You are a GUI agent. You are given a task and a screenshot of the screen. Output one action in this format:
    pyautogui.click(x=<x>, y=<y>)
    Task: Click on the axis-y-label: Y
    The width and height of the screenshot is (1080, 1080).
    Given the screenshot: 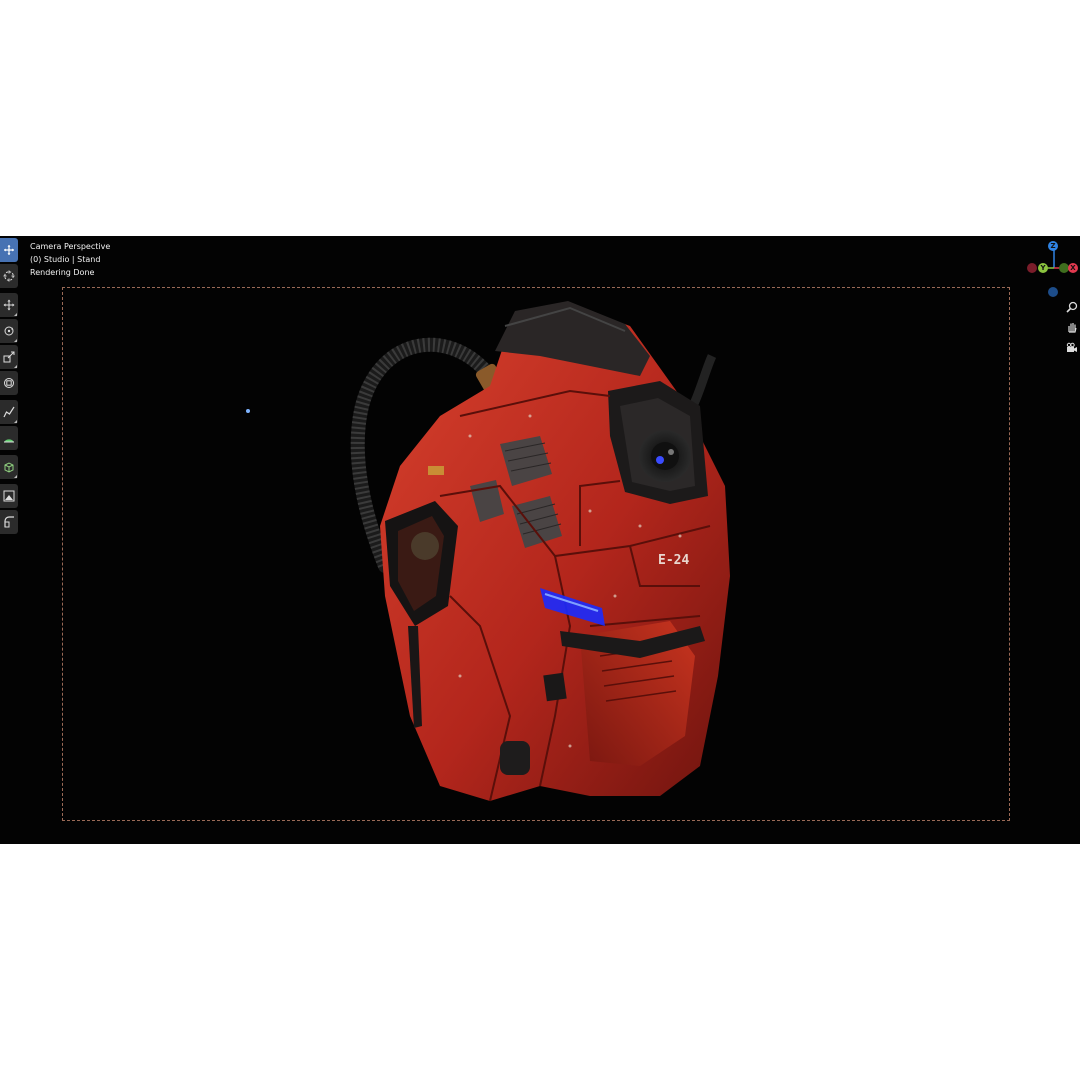 What is the action you would take?
    pyautogui.click(x=1043, y=268)
    